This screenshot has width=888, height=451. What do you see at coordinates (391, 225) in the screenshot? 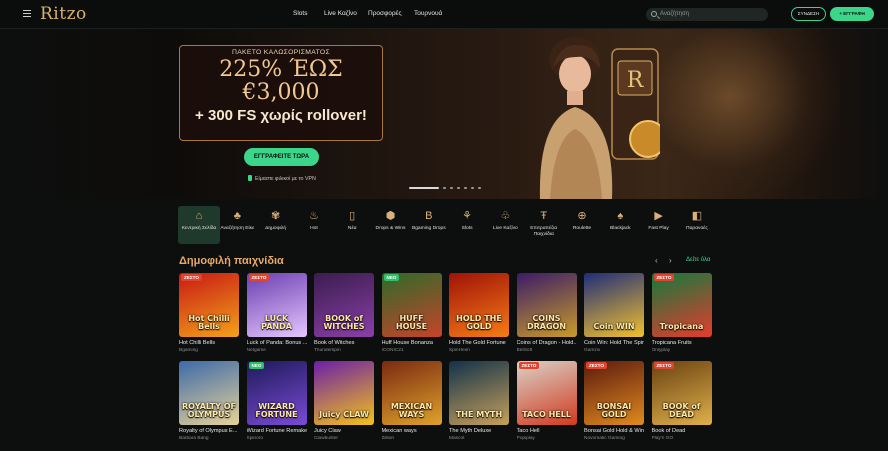
I see `category-item: ⬢ Drops & Wins` at bounding box center [391, 225].